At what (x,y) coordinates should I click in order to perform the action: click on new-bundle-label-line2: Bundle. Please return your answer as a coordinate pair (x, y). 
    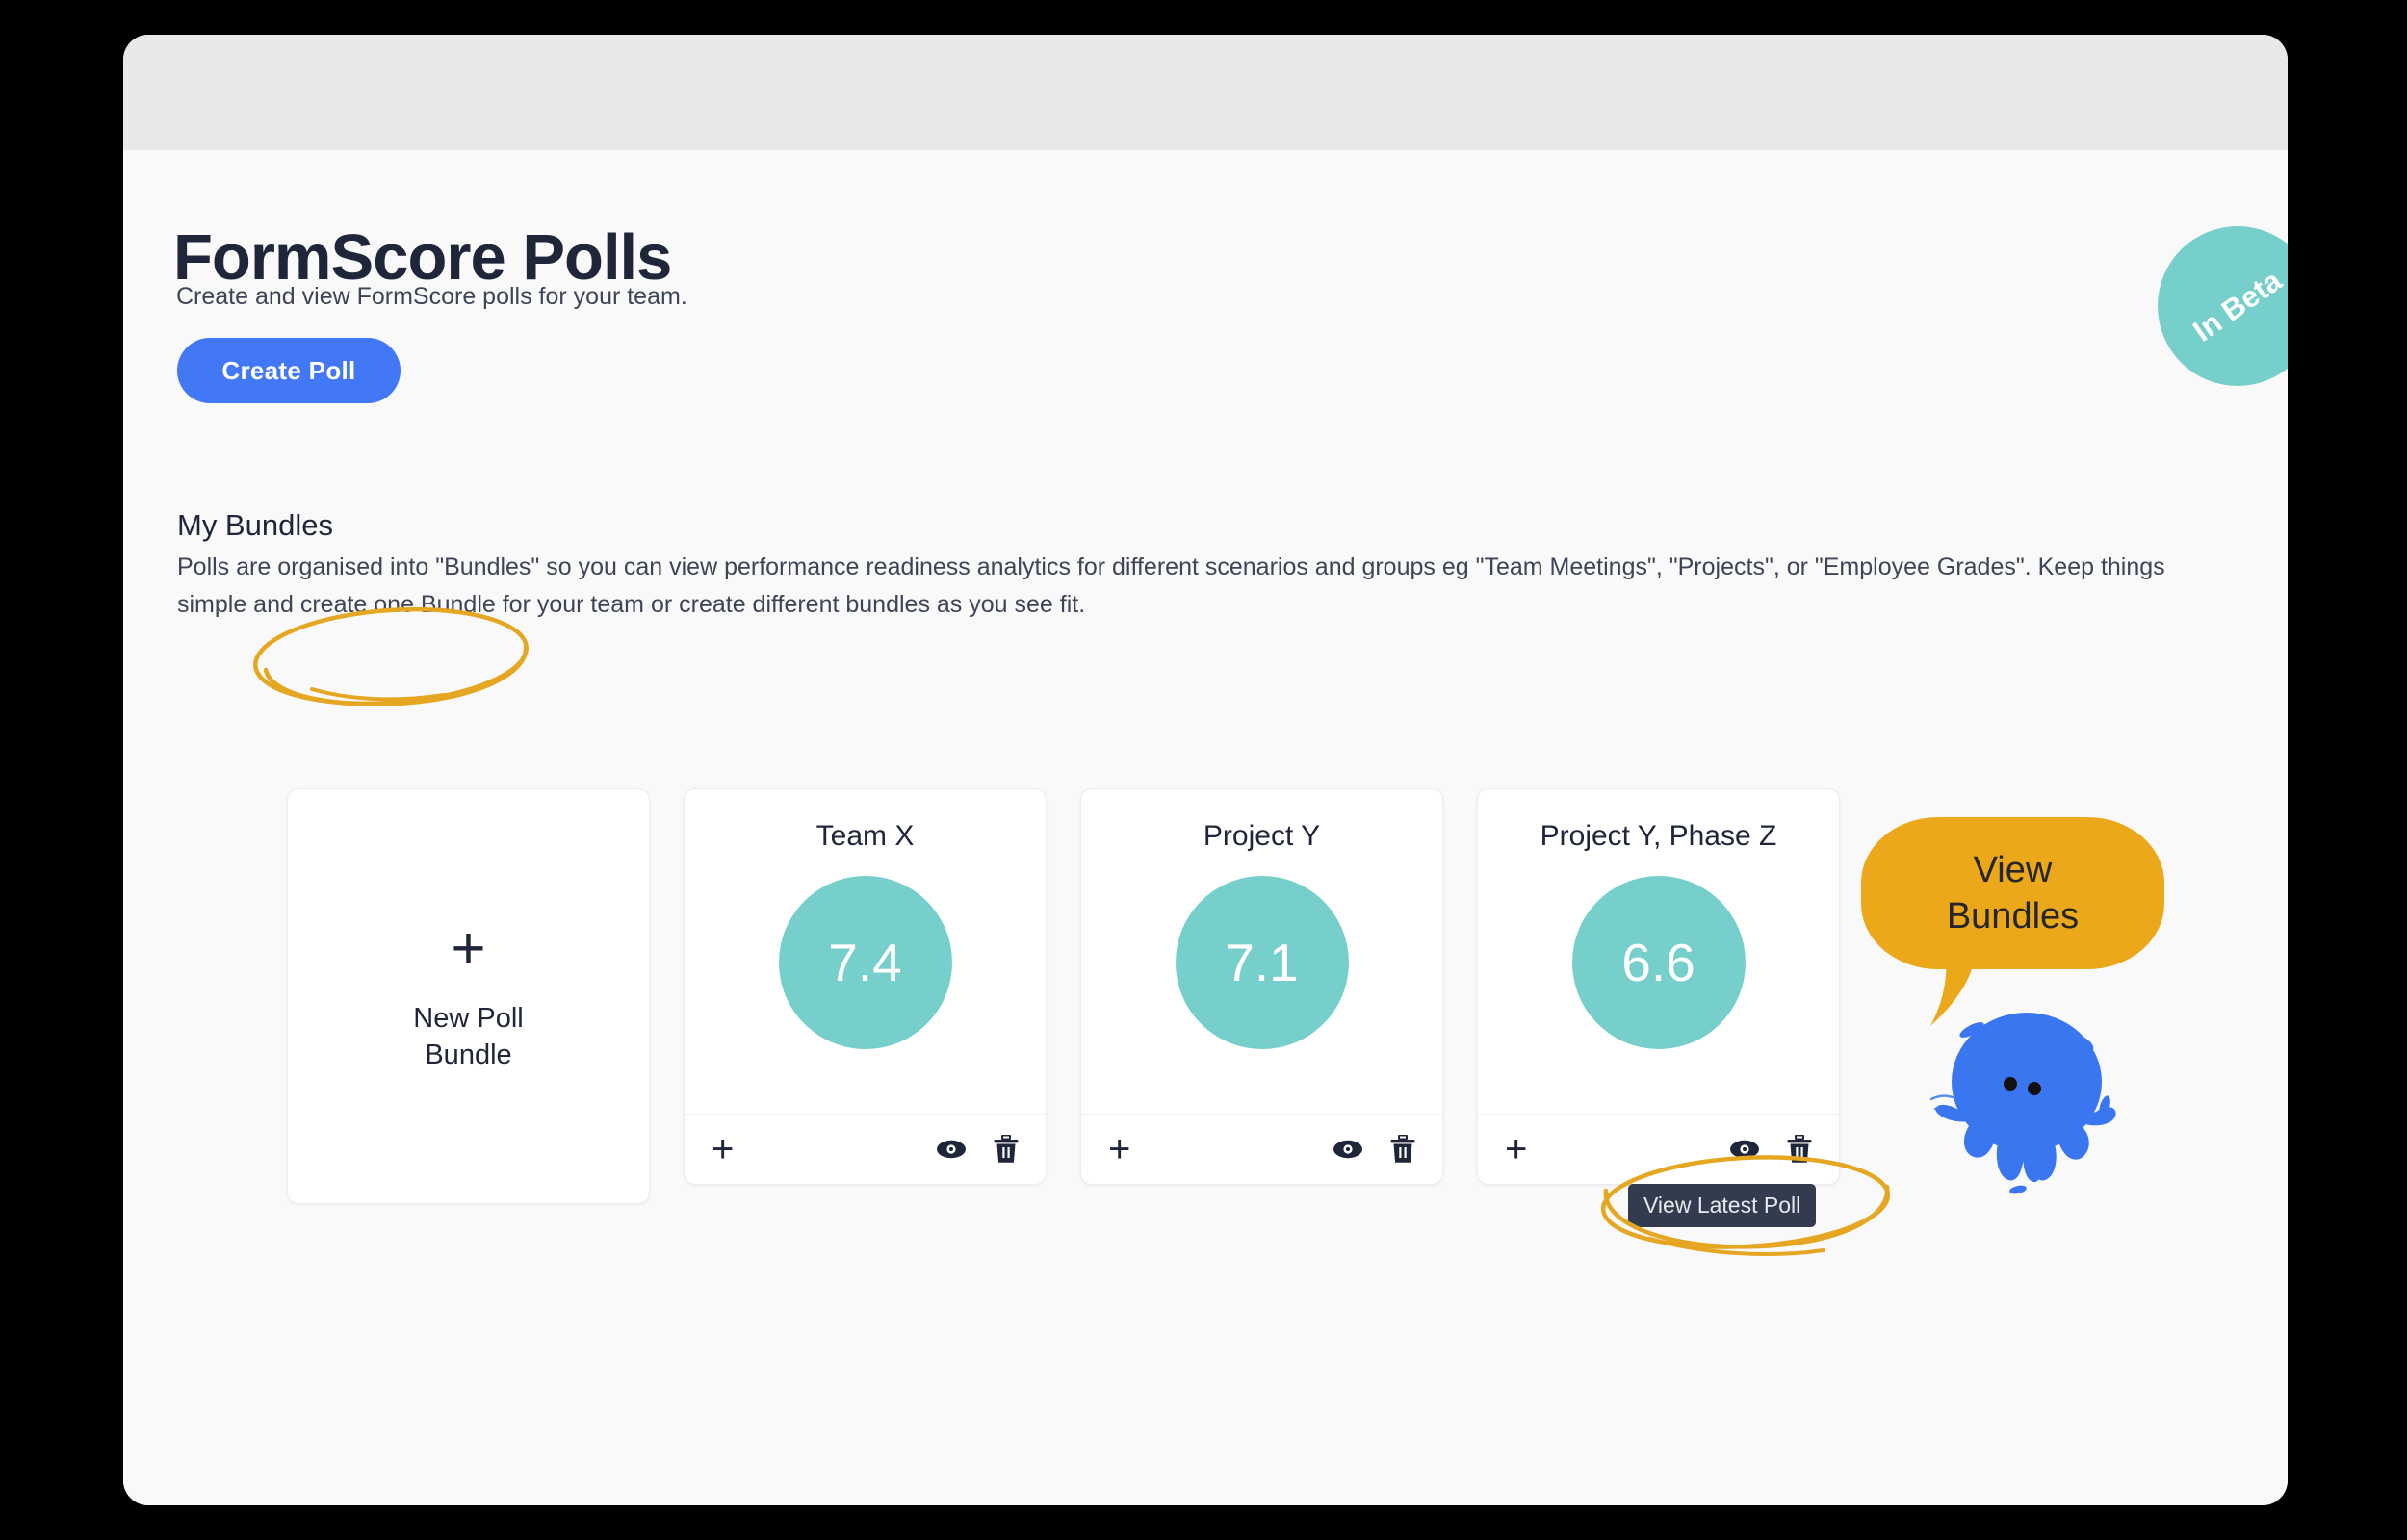
    Looking at the image, I should click on (468, 1055).